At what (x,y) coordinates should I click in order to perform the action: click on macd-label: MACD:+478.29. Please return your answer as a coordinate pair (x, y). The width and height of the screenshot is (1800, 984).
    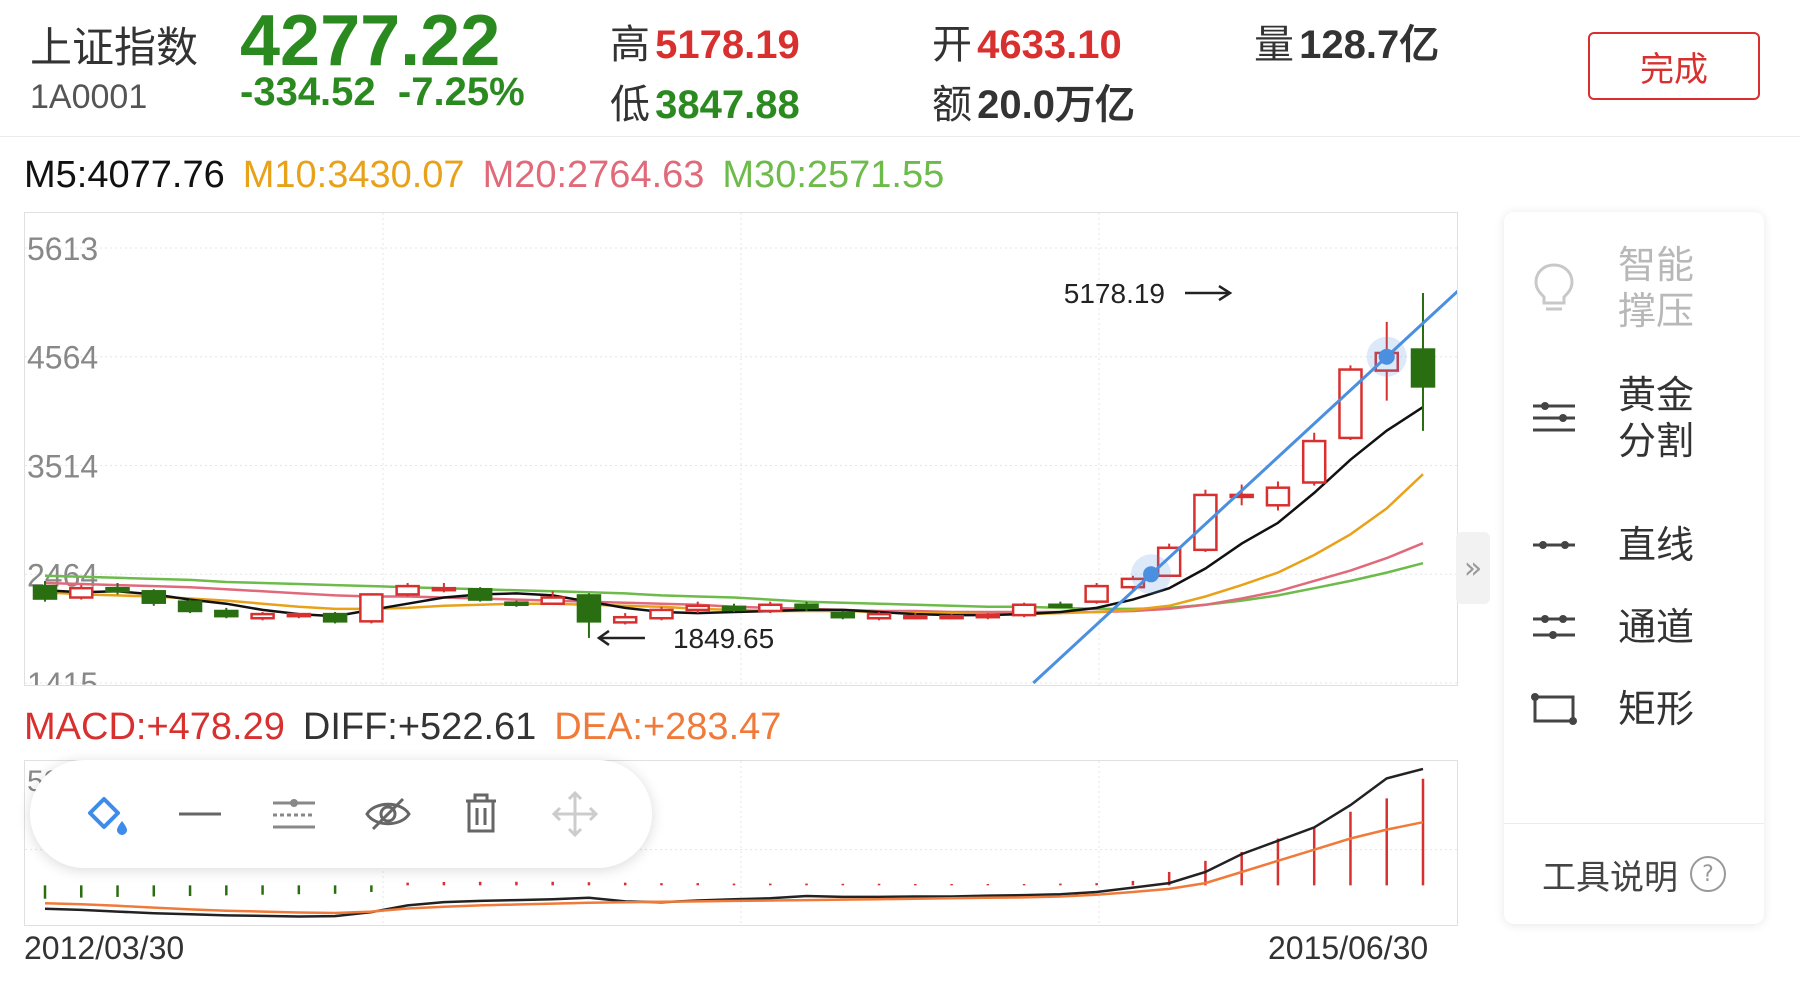
    Looking at the image, I should click on (154, 727).